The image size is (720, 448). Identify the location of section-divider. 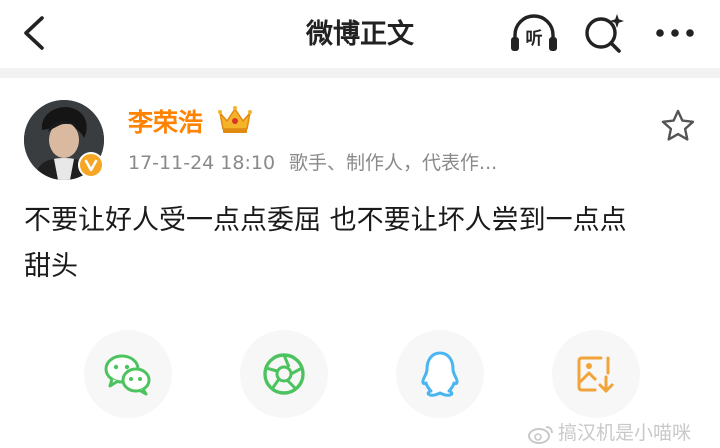
(360, 73).